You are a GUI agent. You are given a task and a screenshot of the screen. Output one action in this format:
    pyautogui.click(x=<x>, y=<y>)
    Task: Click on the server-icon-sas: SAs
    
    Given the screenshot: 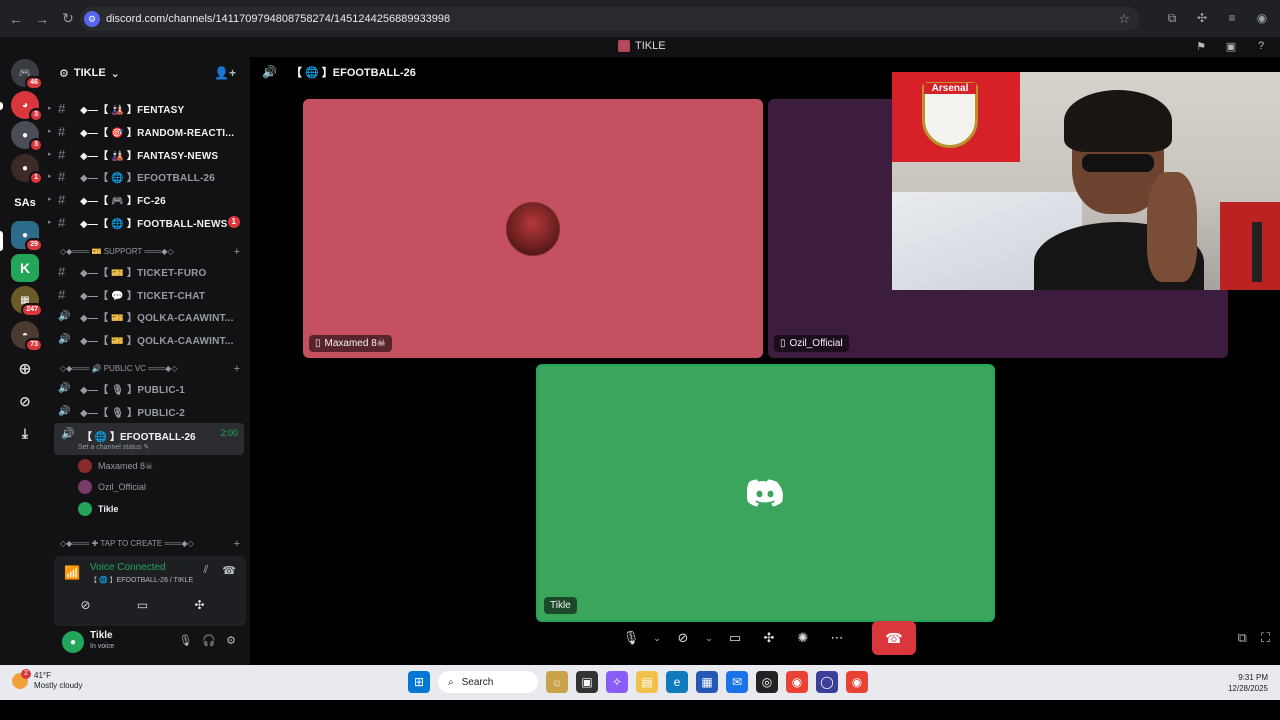 What is the action you would take?
    pyautogui.click(x=25, y=203)
    